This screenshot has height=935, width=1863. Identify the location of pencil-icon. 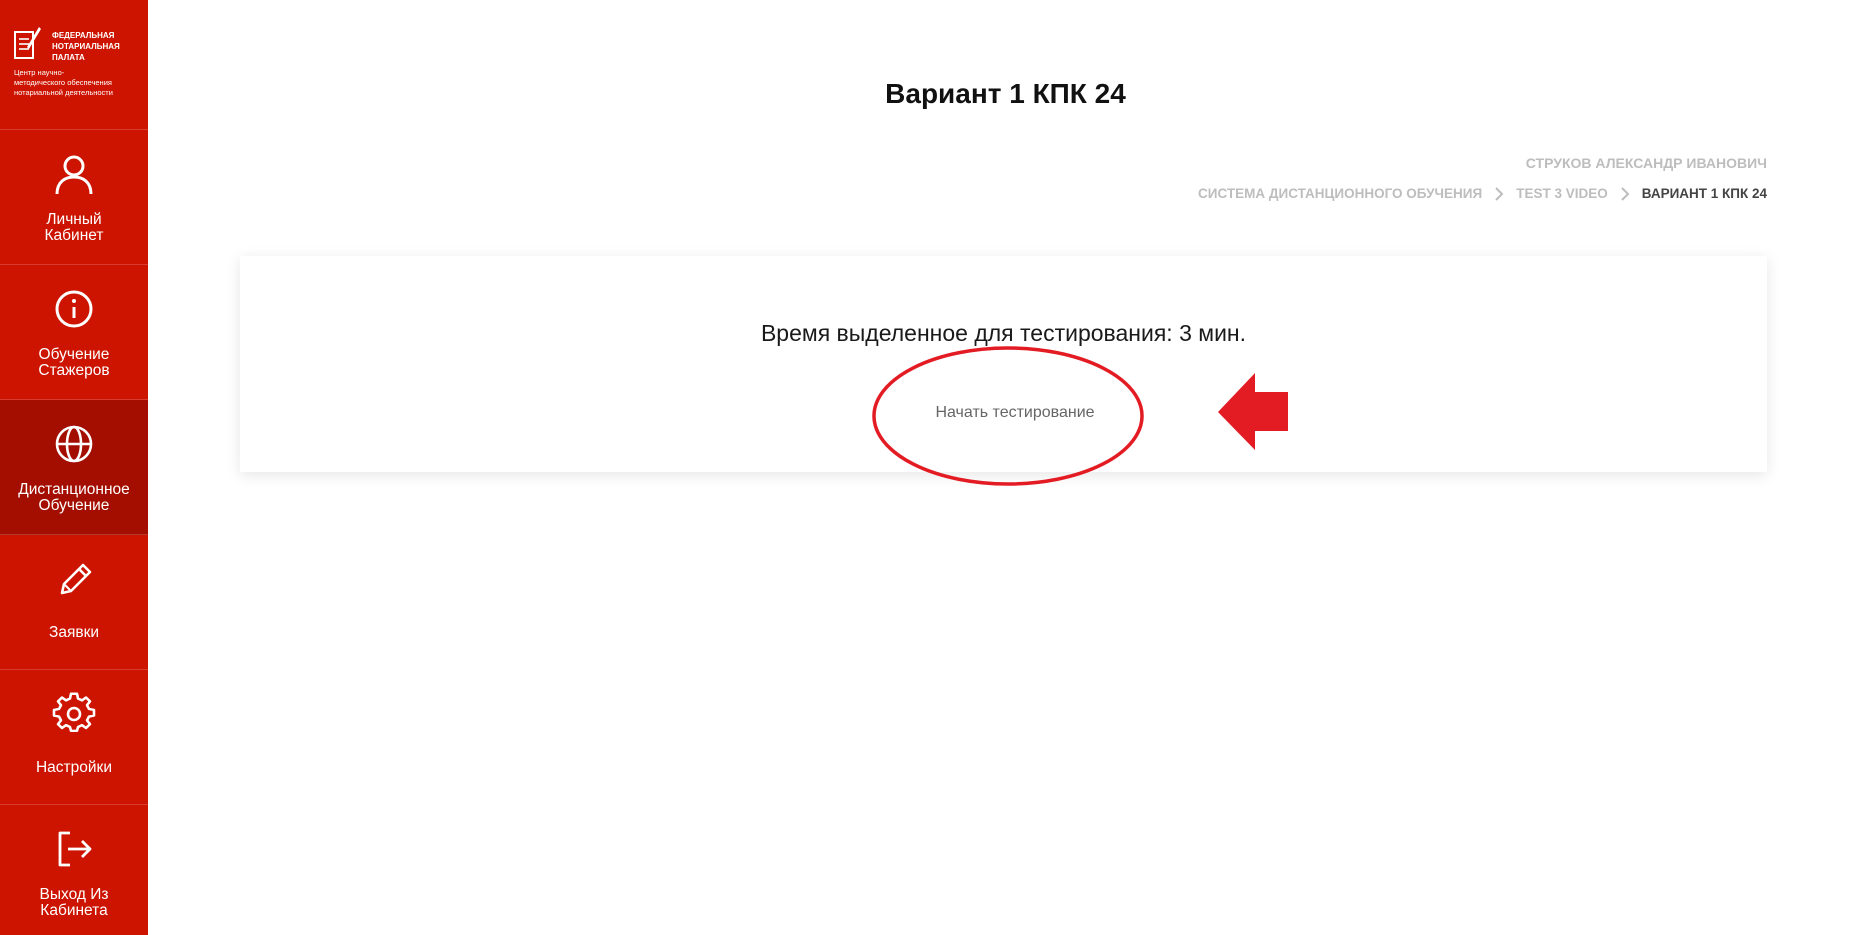
(76, 579).